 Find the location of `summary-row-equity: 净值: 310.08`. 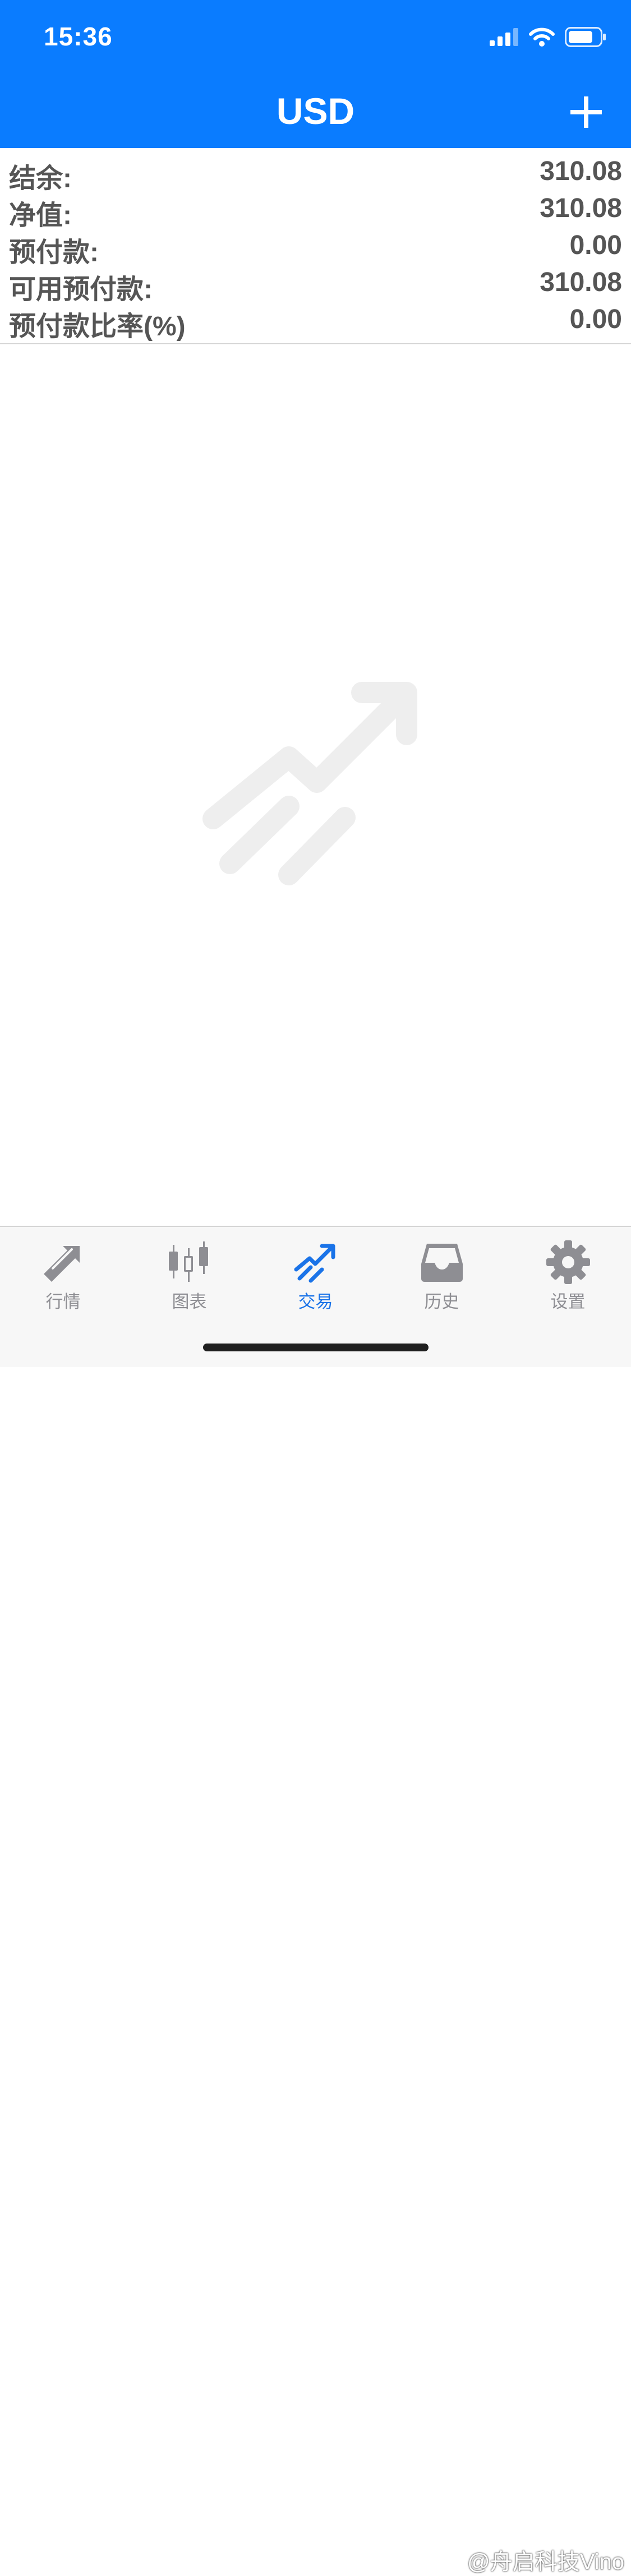

summary-row-equity: 净值: 310.08 is located at coordinates (315, 210).